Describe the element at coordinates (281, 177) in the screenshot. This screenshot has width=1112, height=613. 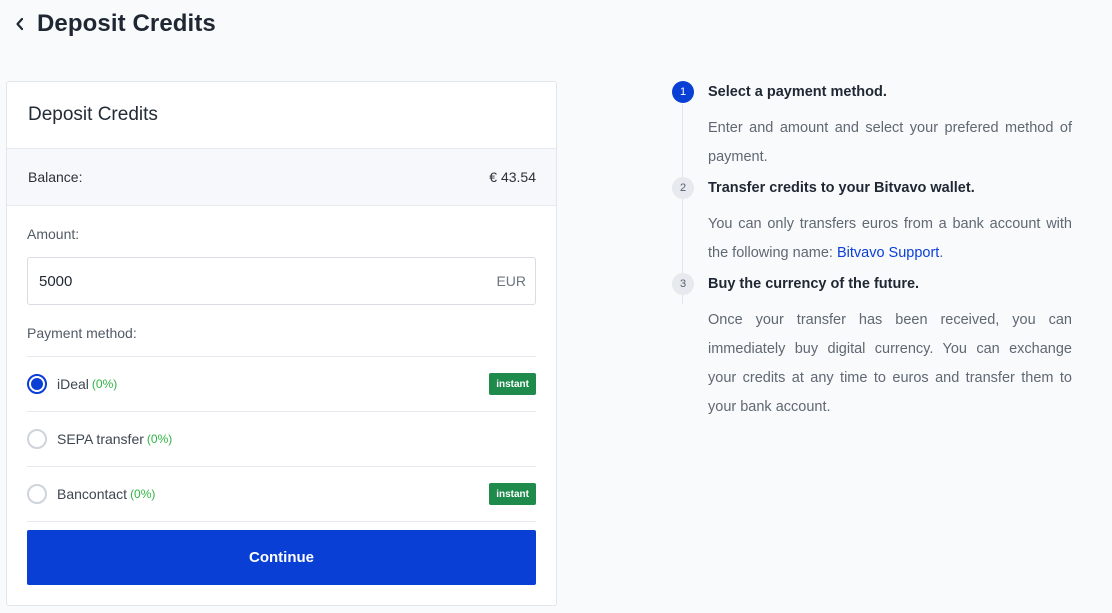
I see `balance-row: Balance: € 43.54` at that location.